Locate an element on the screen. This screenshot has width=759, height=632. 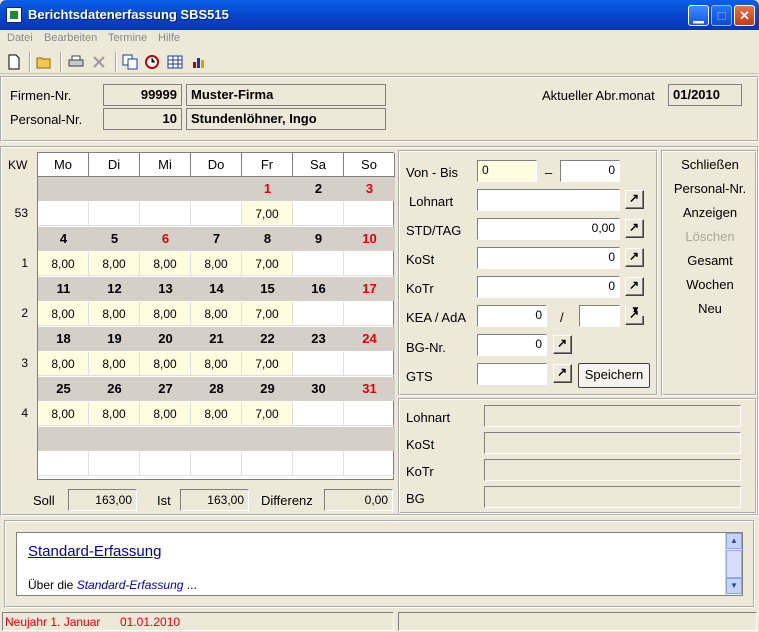
menu-bearbeiten: Bearbeiten is located at coordinates (70, 38).